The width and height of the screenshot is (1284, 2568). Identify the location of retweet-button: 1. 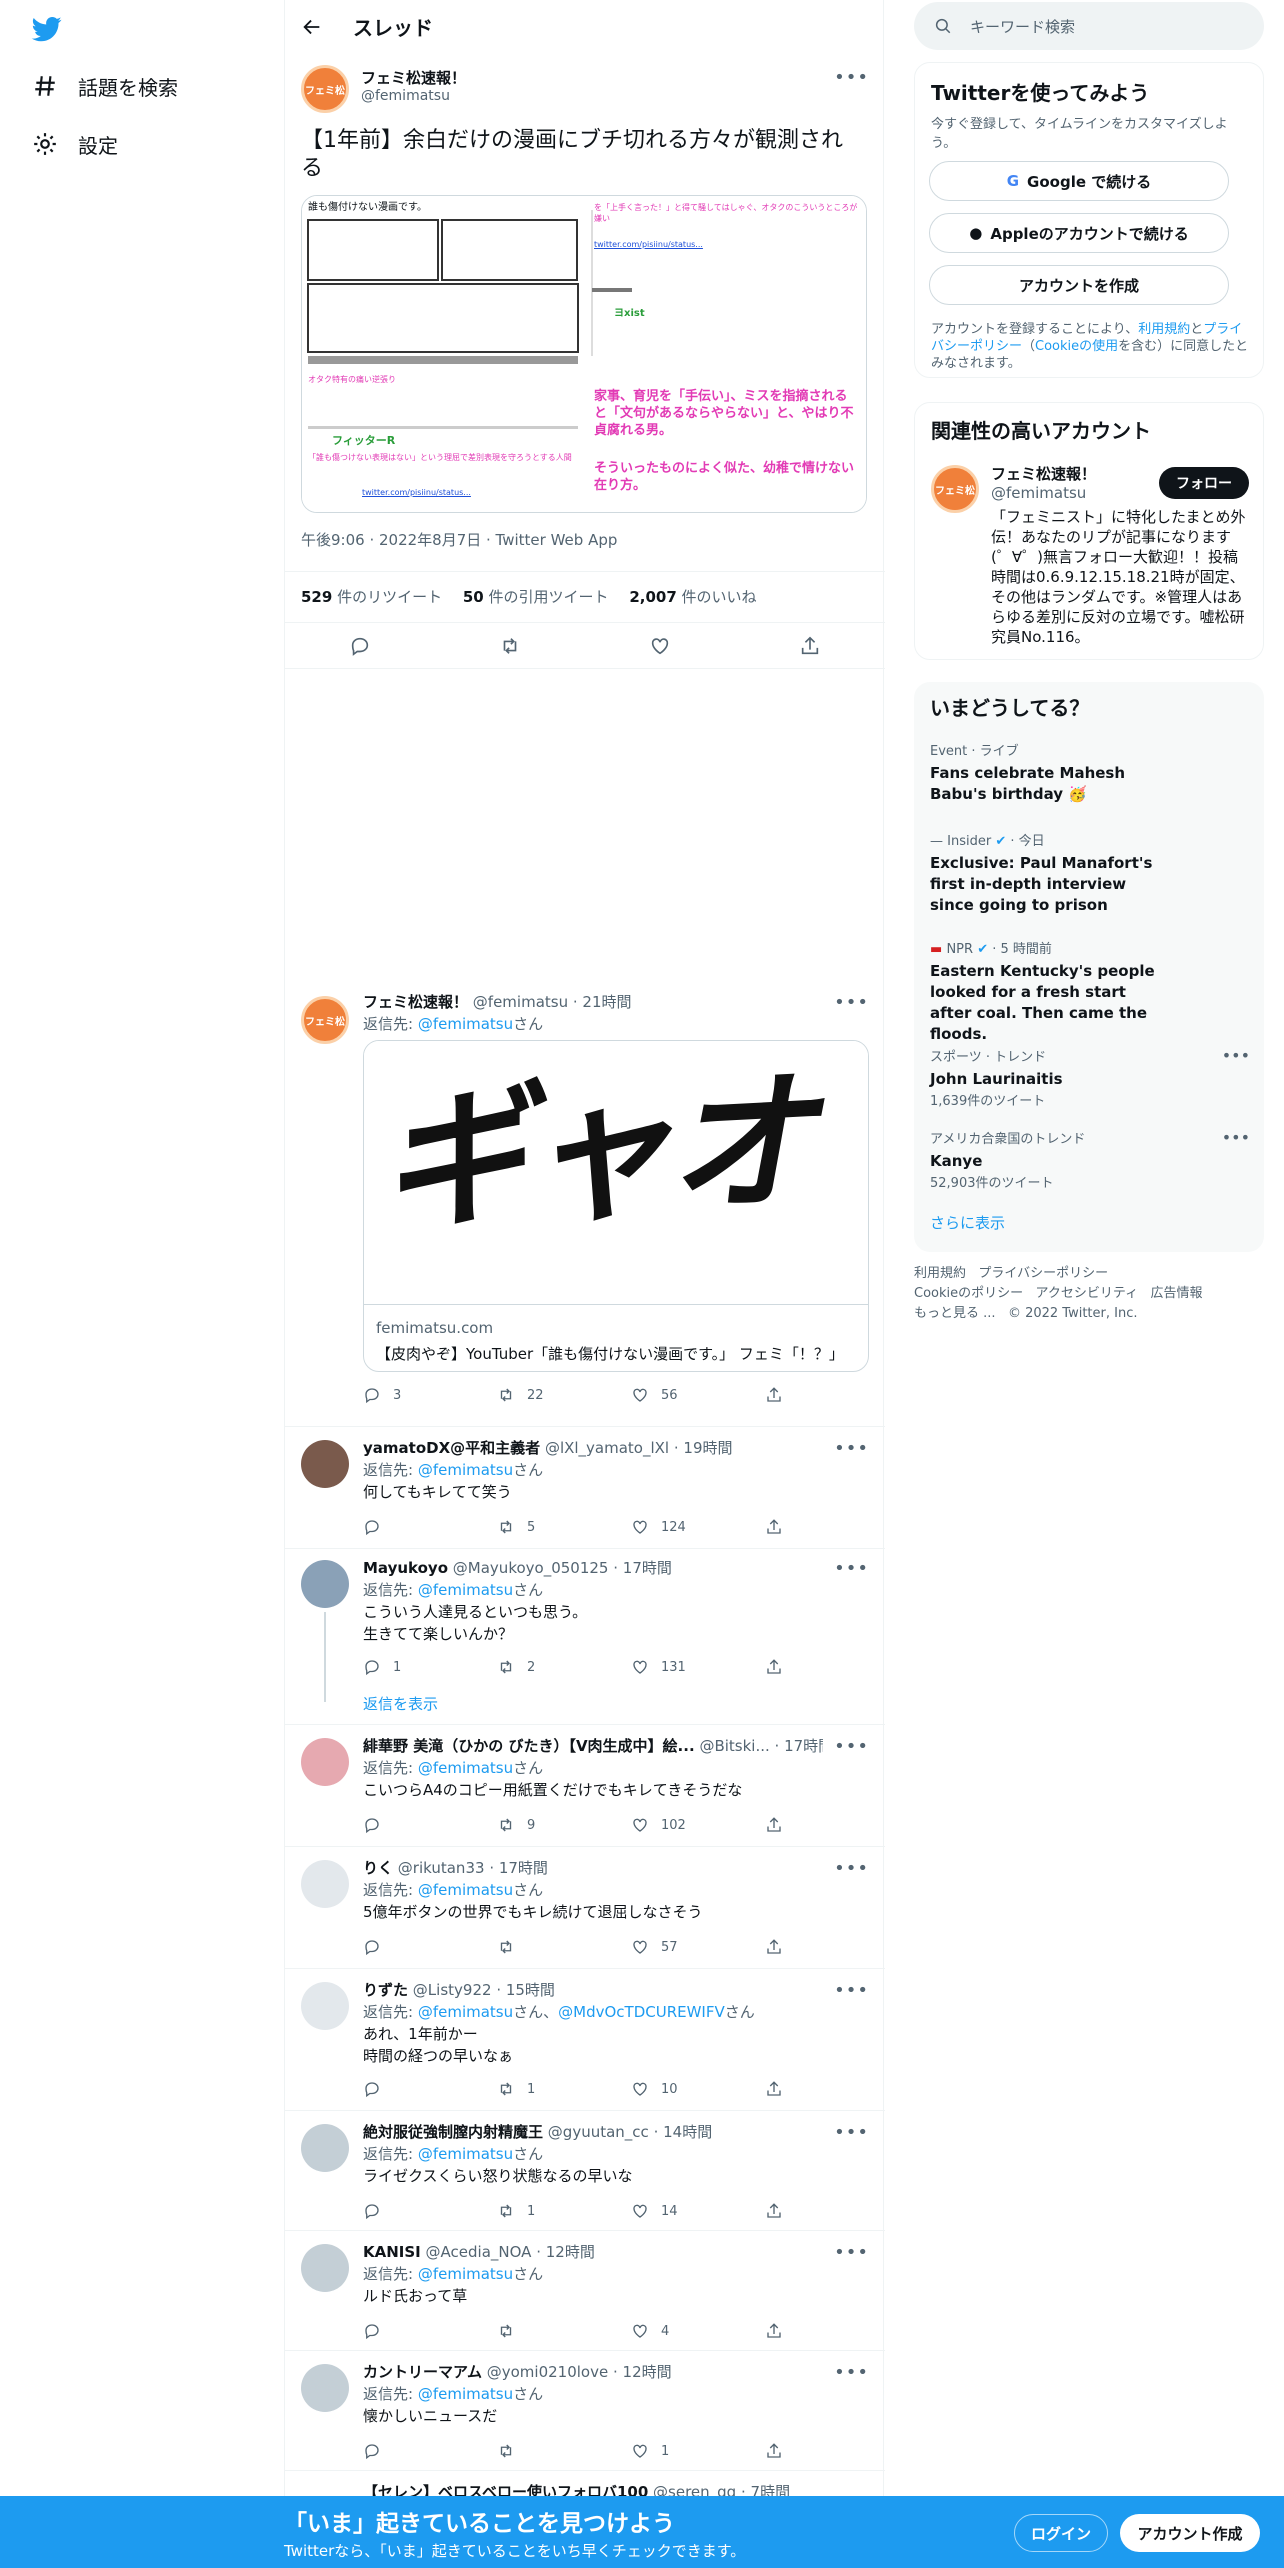
(564, 2211).